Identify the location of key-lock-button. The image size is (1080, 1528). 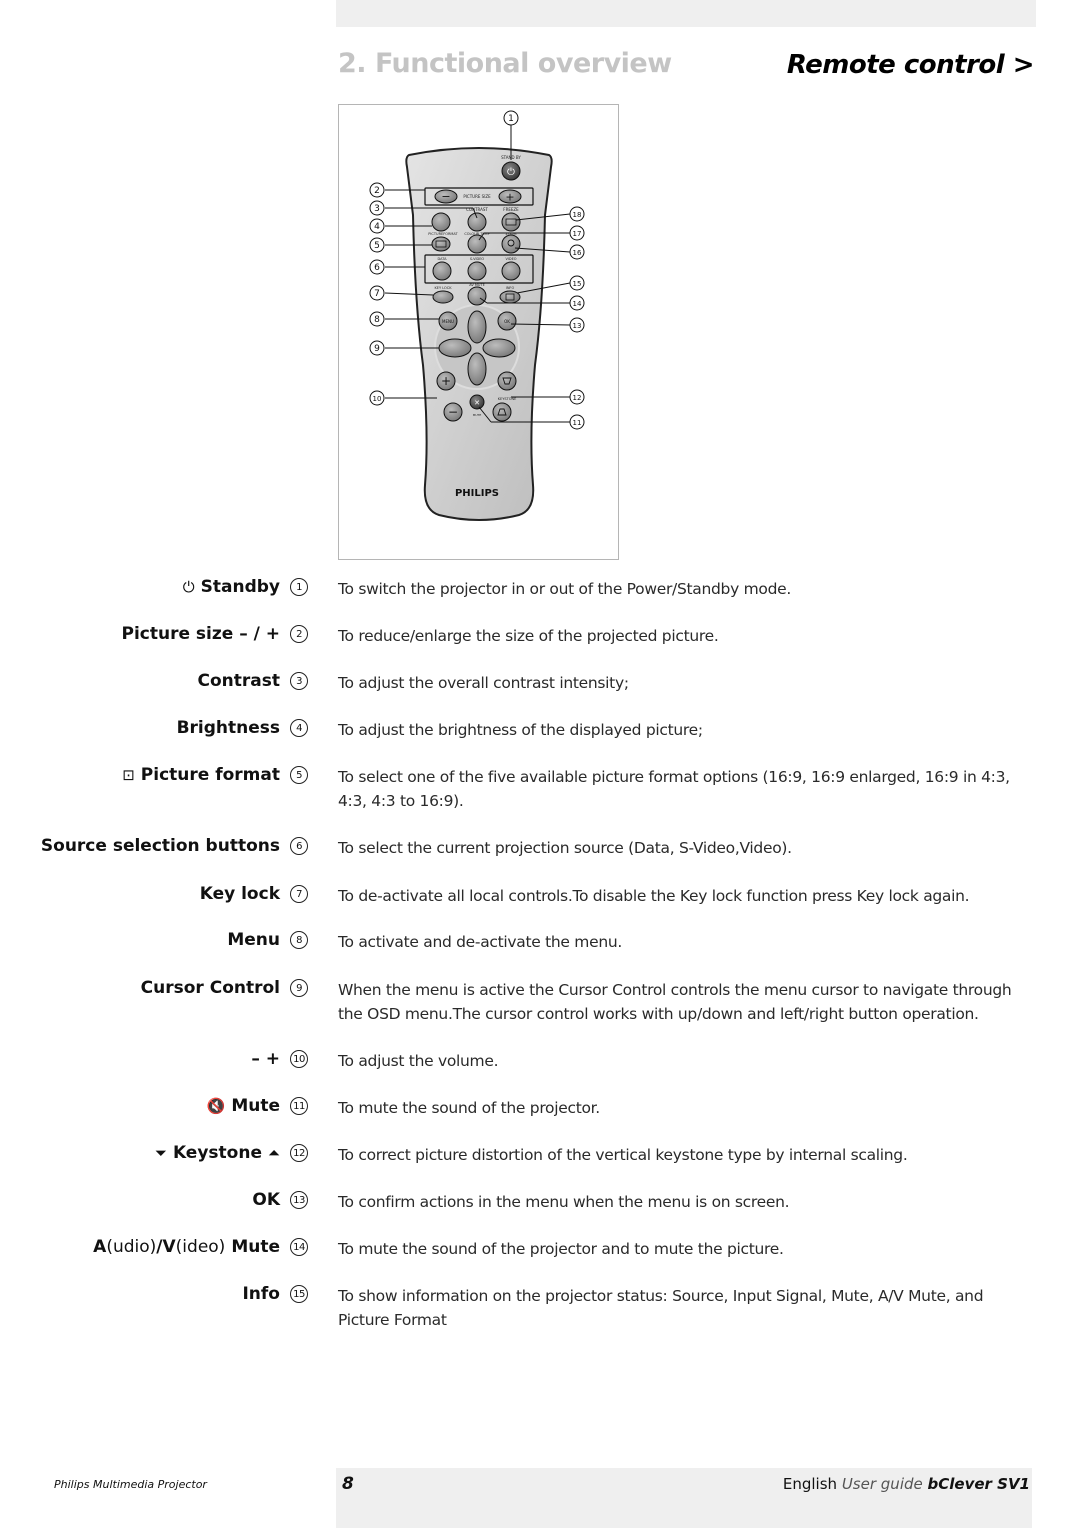
(443, 297).